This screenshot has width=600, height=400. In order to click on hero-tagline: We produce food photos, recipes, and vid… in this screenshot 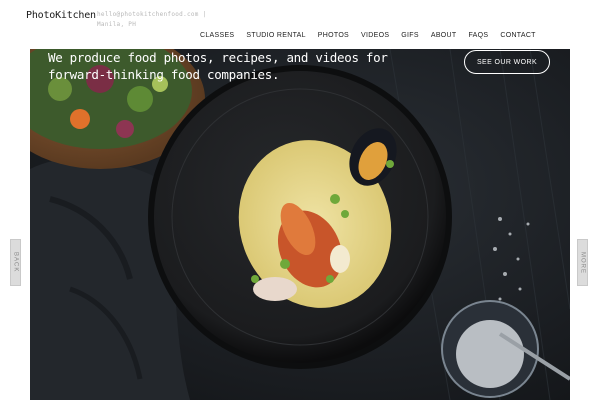, I will do `click(218, 66)`.